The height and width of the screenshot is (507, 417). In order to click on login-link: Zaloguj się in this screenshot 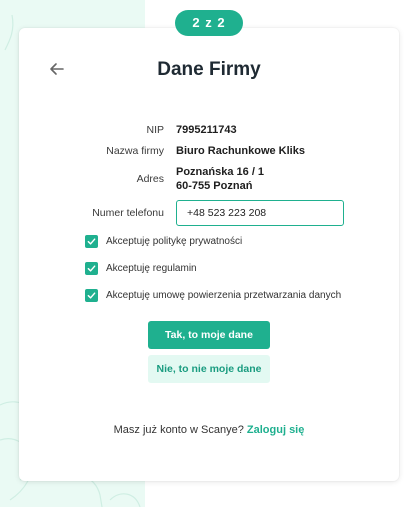, I will do `click(275, 430)`.